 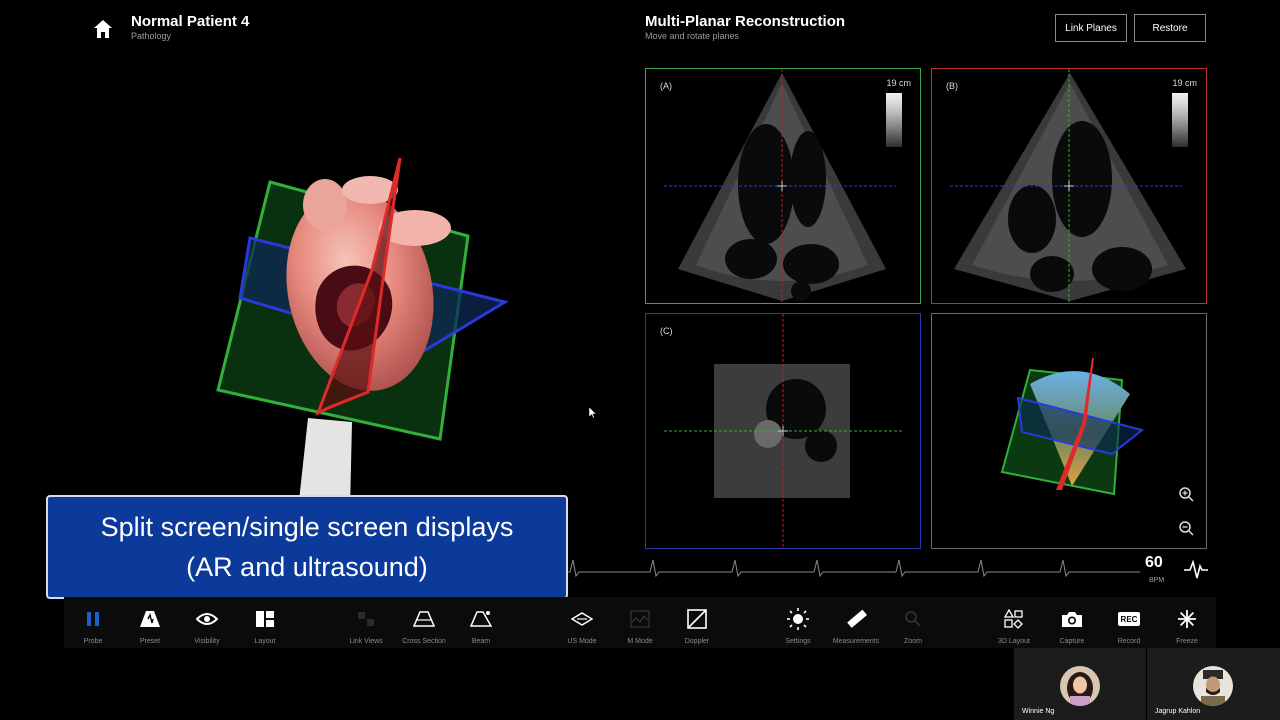 I want to click on mpr-panel-3d, so click(x=1069, y=431).